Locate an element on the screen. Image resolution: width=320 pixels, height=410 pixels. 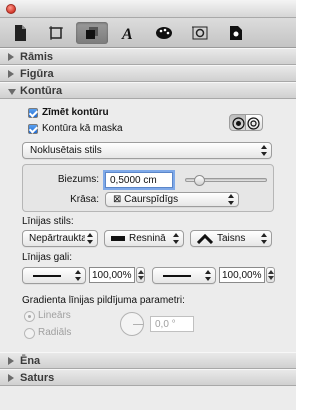
gradient-radial-label: Radiāls is located at coordinates (55, 332).